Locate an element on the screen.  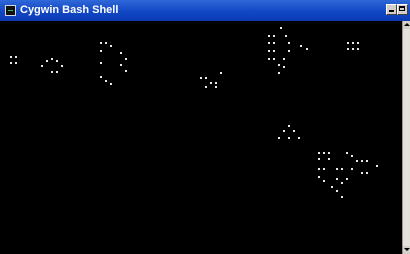
minimize-button is located at coordinates (391, 9).